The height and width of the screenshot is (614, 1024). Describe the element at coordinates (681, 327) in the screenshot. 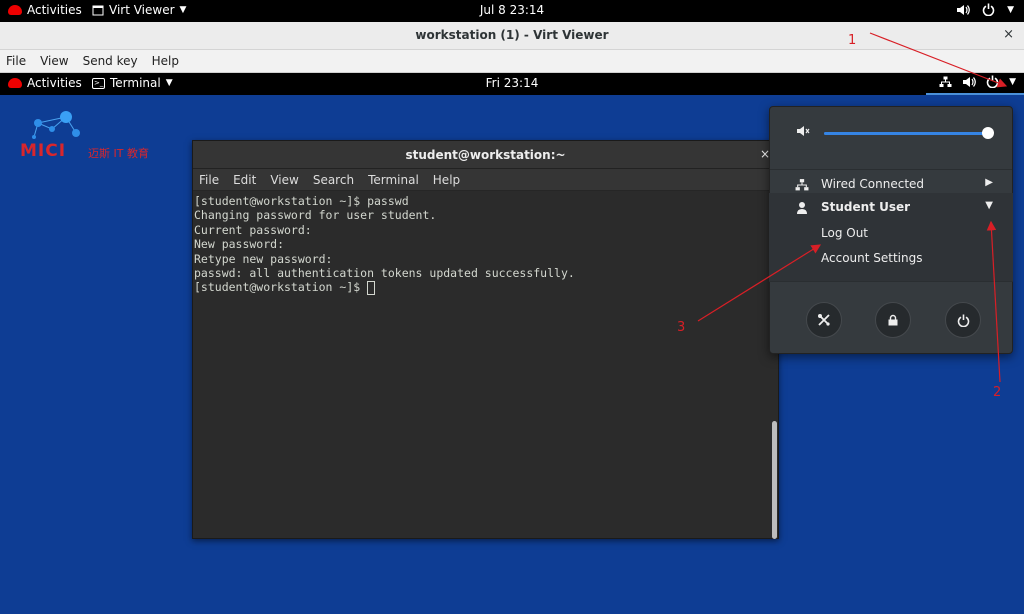

I see `annotation-3: 3` at that location.